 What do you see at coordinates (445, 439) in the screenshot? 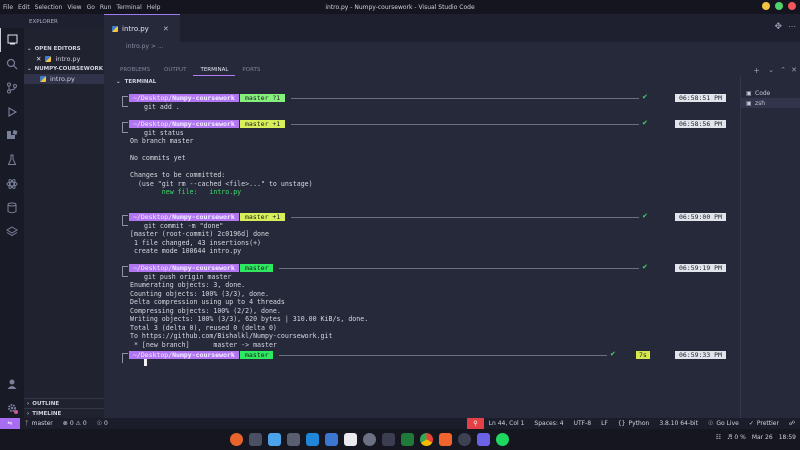
I see `brave-icon` at bounding box center [445, 439].